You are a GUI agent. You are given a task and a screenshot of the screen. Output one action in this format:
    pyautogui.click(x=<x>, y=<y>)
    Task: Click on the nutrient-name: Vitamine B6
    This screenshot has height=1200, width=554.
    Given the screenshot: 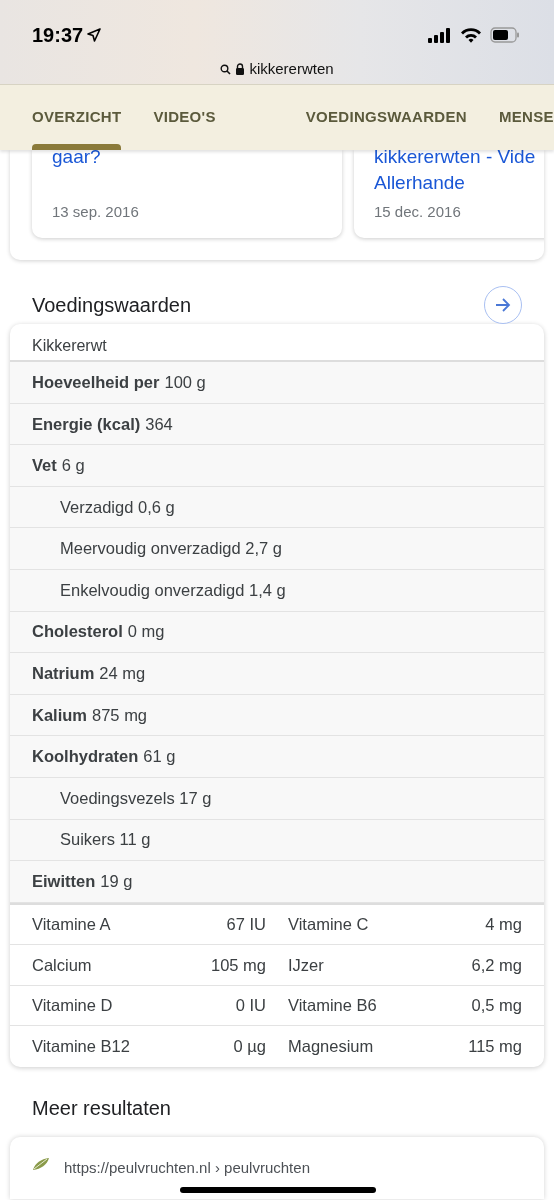 What is the action you would take?
    pyautogui.click(x=333, y=1006)
    